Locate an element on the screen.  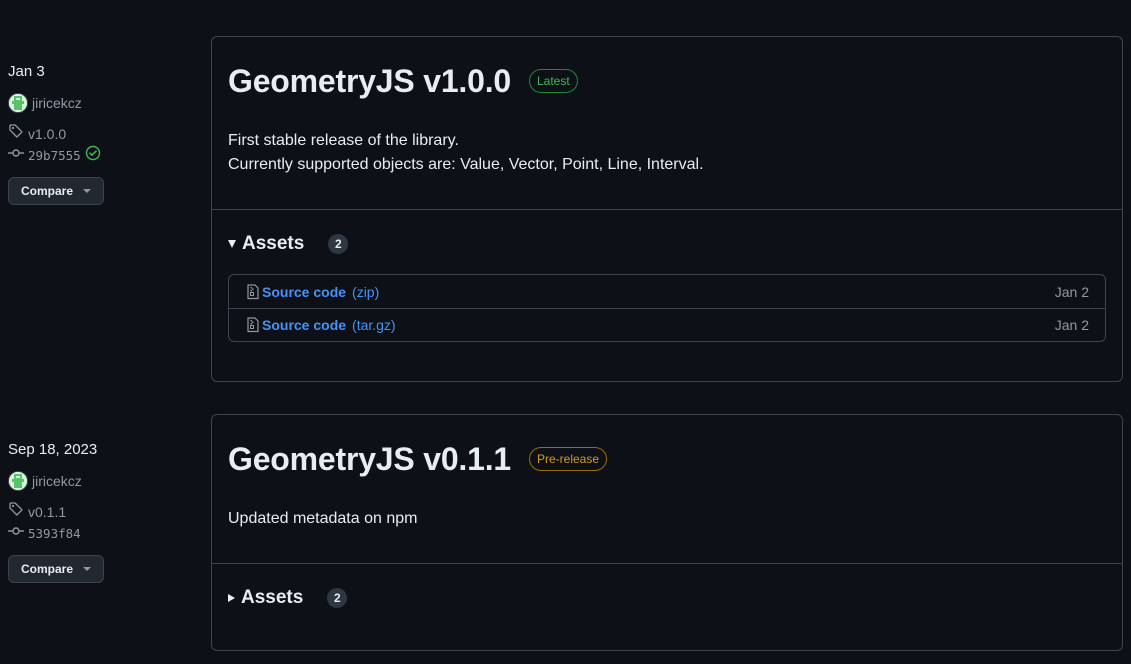
asset-row: Source code (zip) Jan 2 is located at coordinates (667, 291).